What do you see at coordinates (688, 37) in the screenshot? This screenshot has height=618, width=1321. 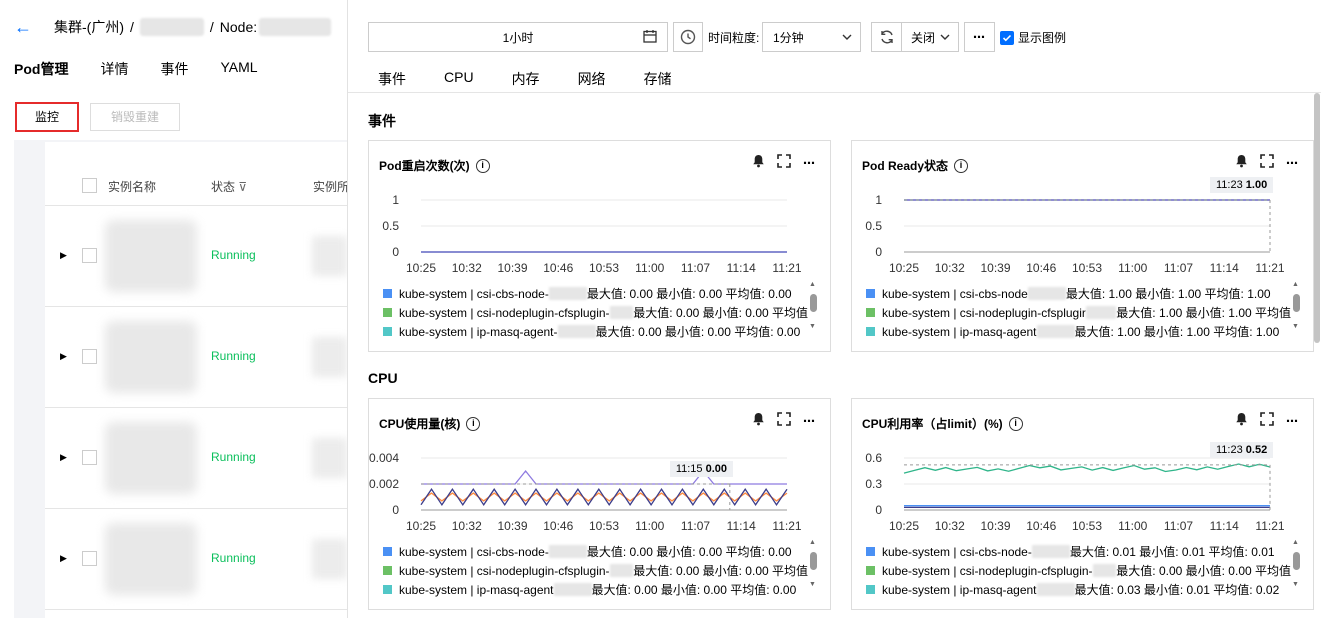 I see `clock-icon` at bounding box center [688, 37].